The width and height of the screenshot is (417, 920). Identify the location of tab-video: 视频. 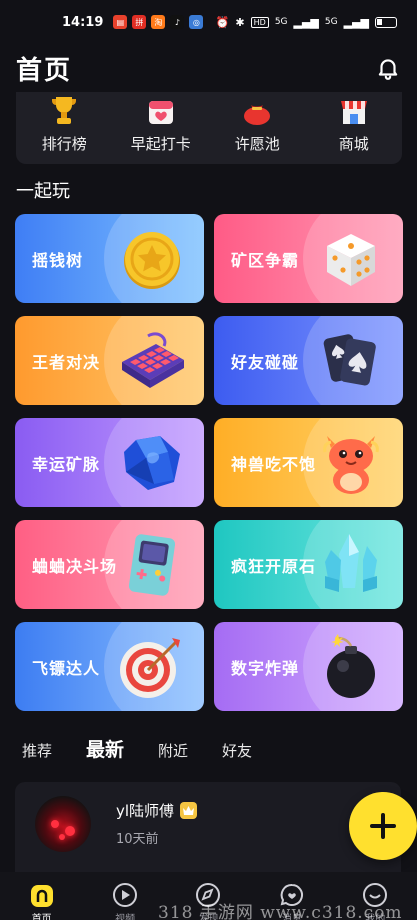
(125, 901).